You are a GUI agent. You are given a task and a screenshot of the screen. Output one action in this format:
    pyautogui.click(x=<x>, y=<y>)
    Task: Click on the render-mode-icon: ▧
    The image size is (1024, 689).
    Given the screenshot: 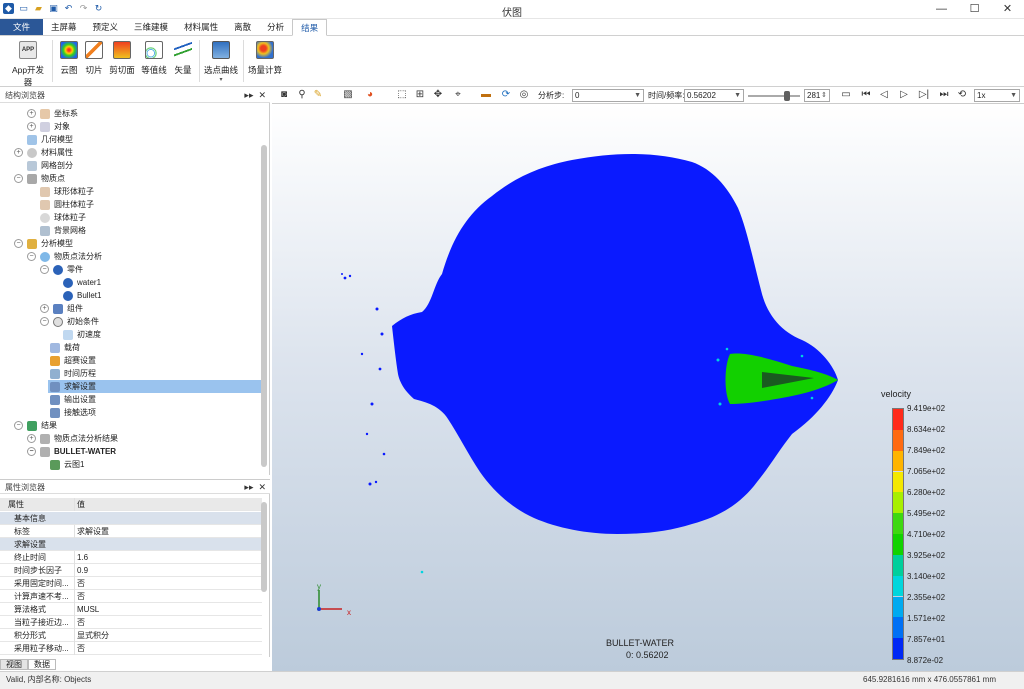 What is the action you would take?
    pyautogui.click(x=348, y=95)
    